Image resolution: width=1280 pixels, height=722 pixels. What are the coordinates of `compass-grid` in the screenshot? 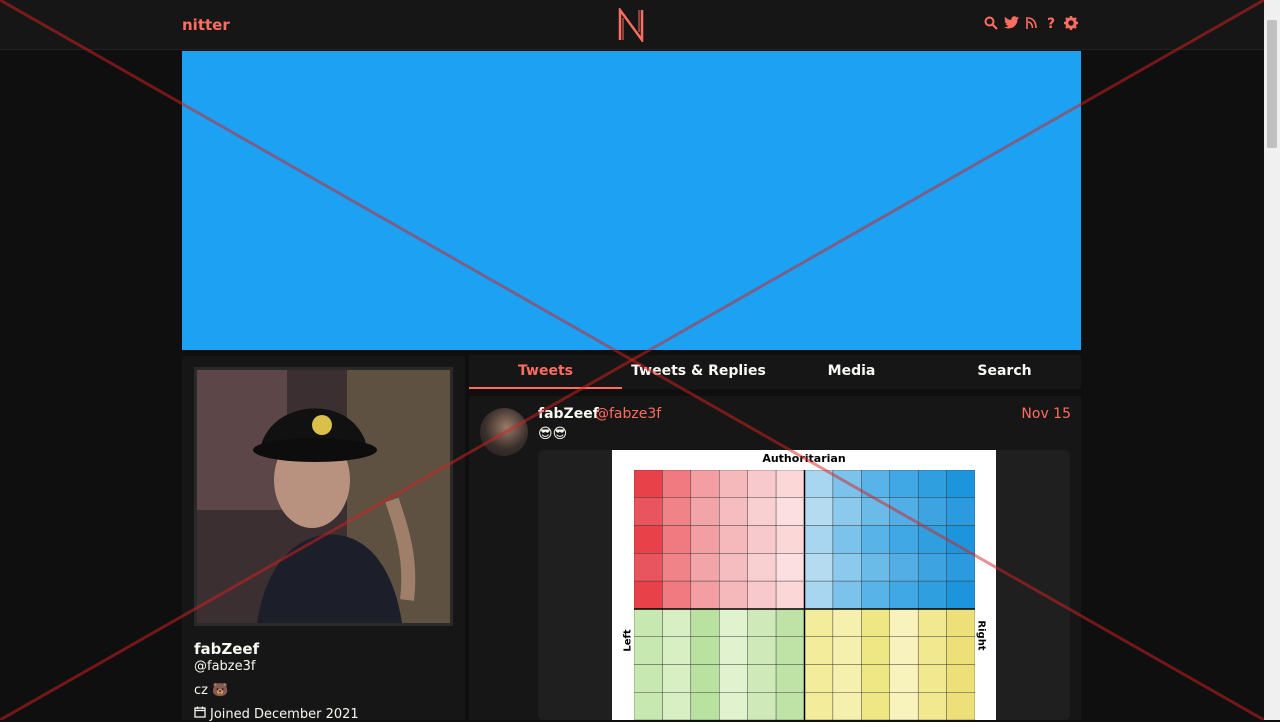 It's located at (804, 595).